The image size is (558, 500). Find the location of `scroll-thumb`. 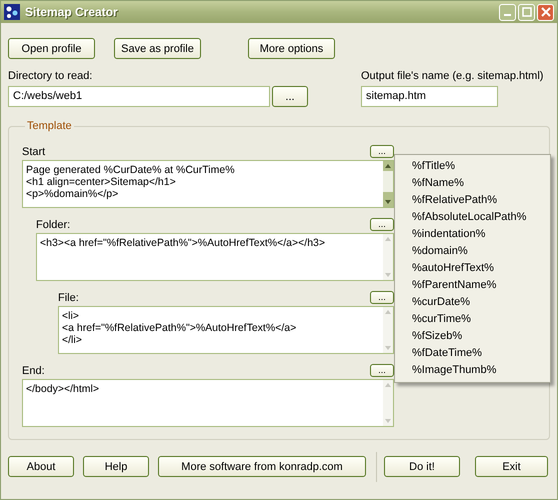

scroll-thumb is located at coordinates (388, 194).